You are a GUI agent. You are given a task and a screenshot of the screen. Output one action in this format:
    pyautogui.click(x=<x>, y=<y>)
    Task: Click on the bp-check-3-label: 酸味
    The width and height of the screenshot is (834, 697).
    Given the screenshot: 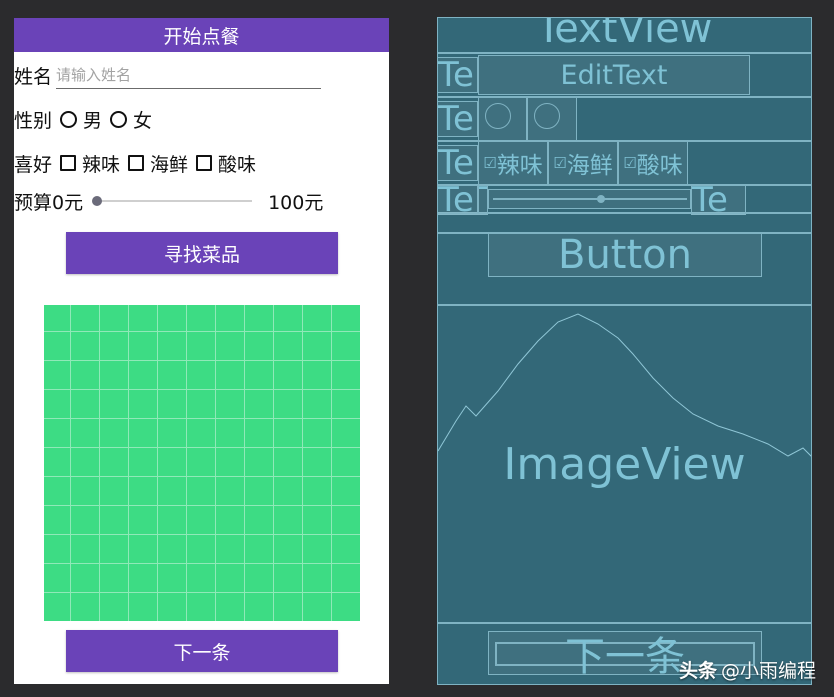 What is the action you would take?
    pyautogui.click(x=659, y=166)
    